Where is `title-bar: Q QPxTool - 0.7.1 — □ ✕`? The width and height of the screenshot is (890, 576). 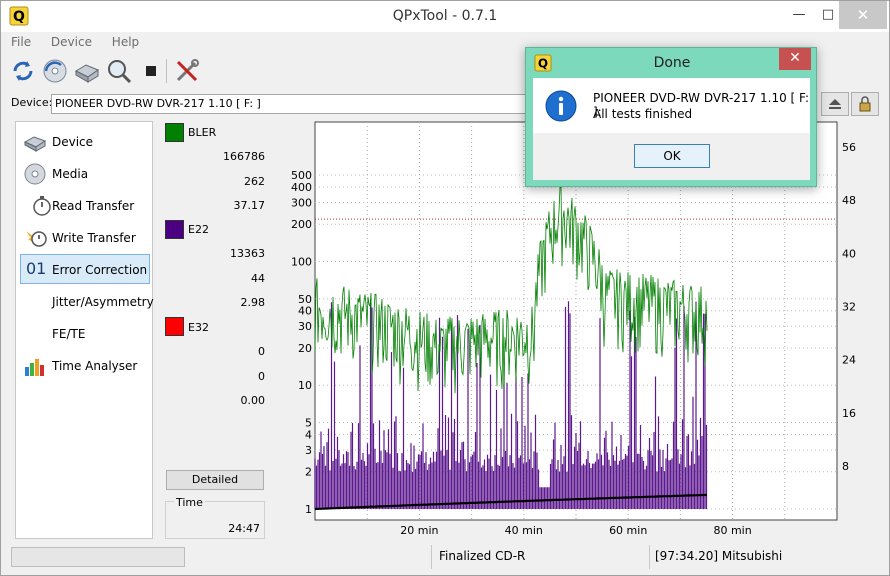 title-bar: Q QPxTool - 0.7.1 — □ ✕ is located at coordinates (445, 16).